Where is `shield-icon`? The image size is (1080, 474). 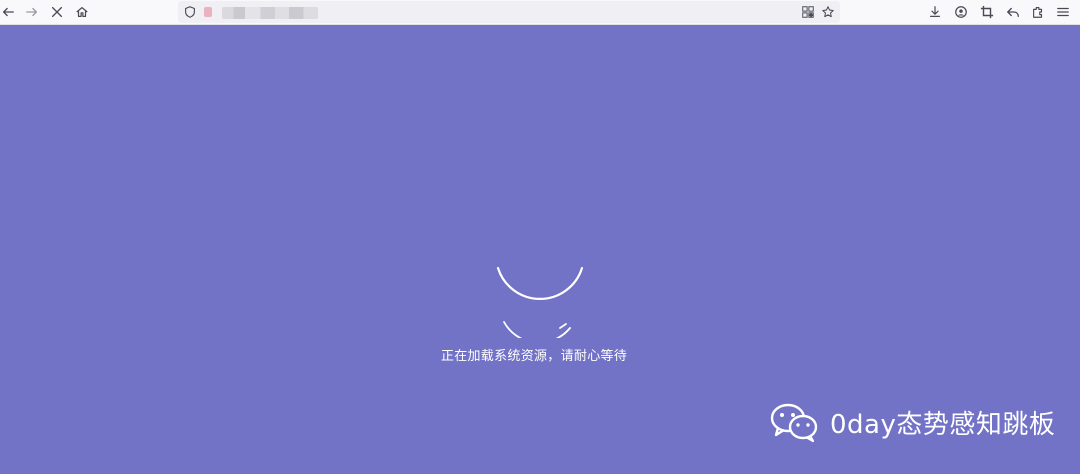
shield-icon is located at coordinates (190, 12).